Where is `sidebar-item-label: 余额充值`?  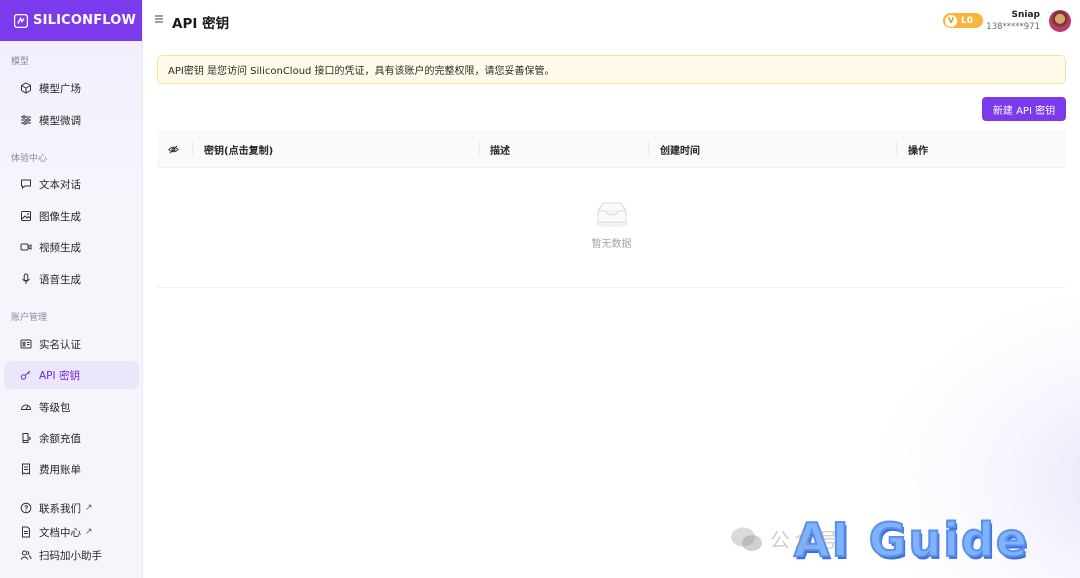 sidebar-item-label: 余额充值 is located at coordinates (60, 438).